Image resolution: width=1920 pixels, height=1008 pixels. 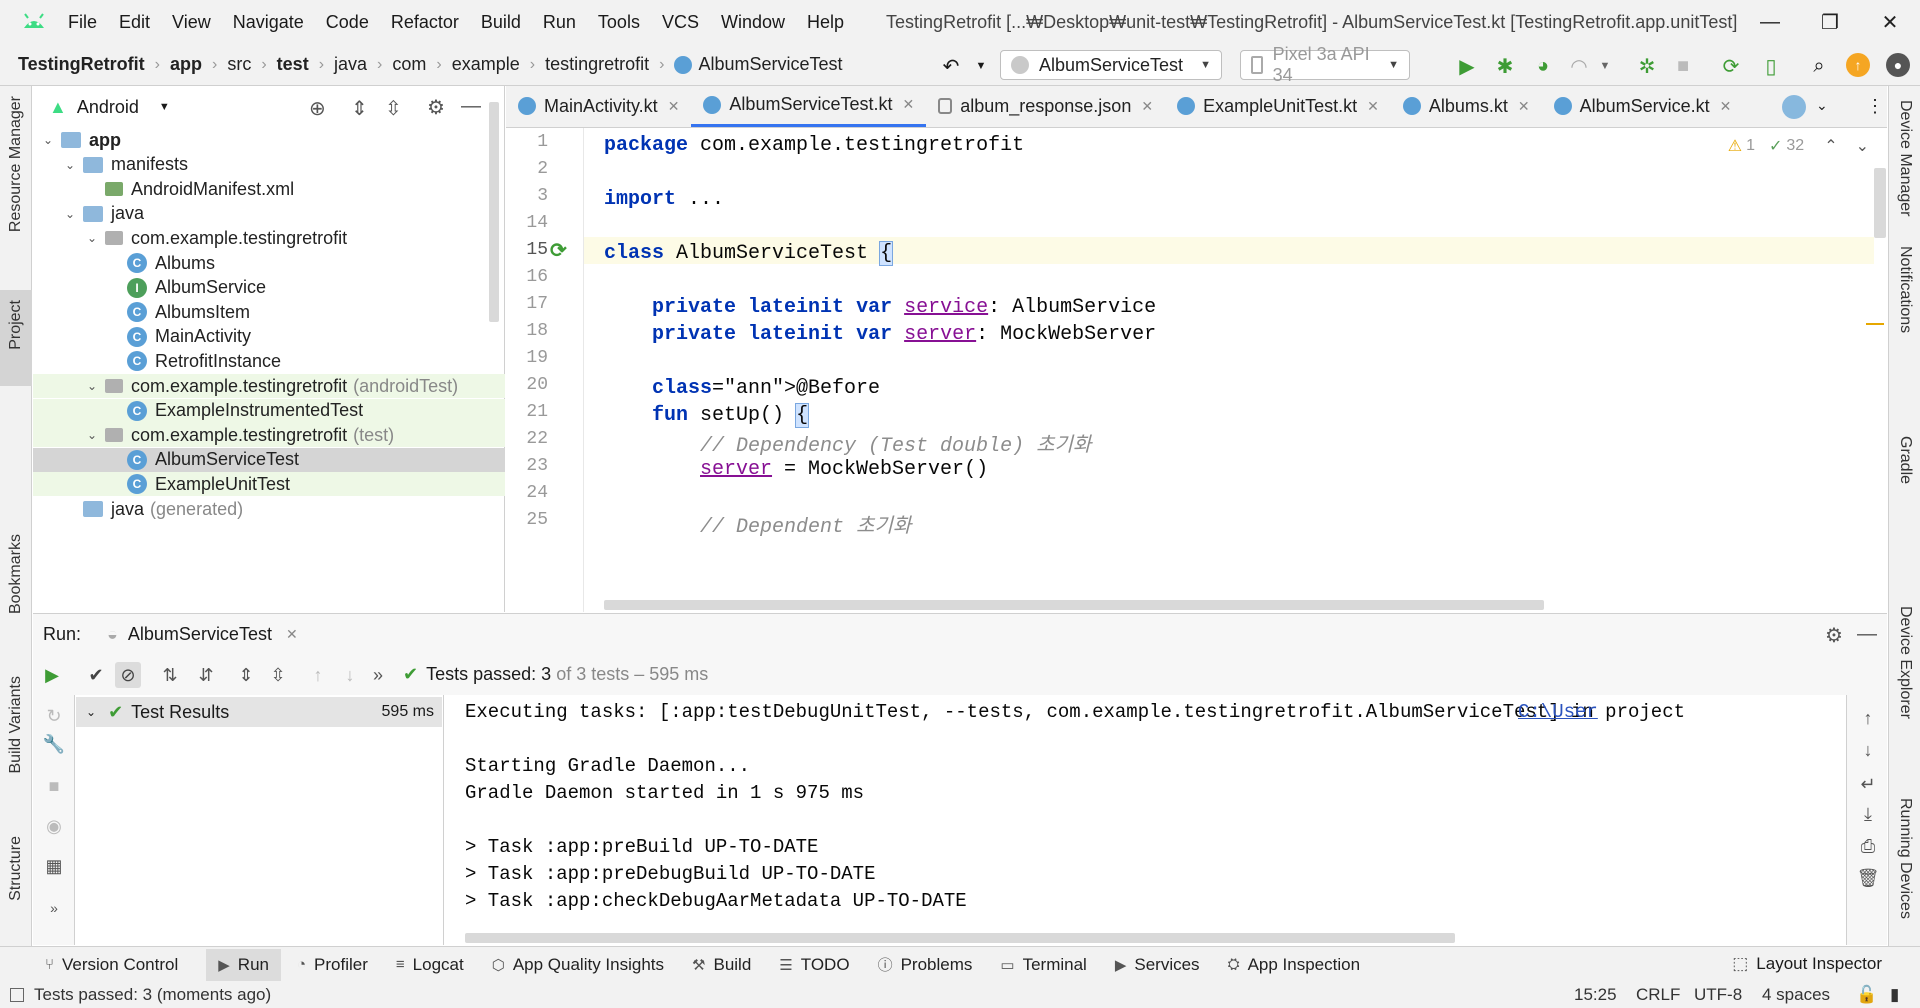 What do you see at coordinates (269, 263) in the screenshot?
I see `tree-item: C Albums` at bounding box center [269, 263].